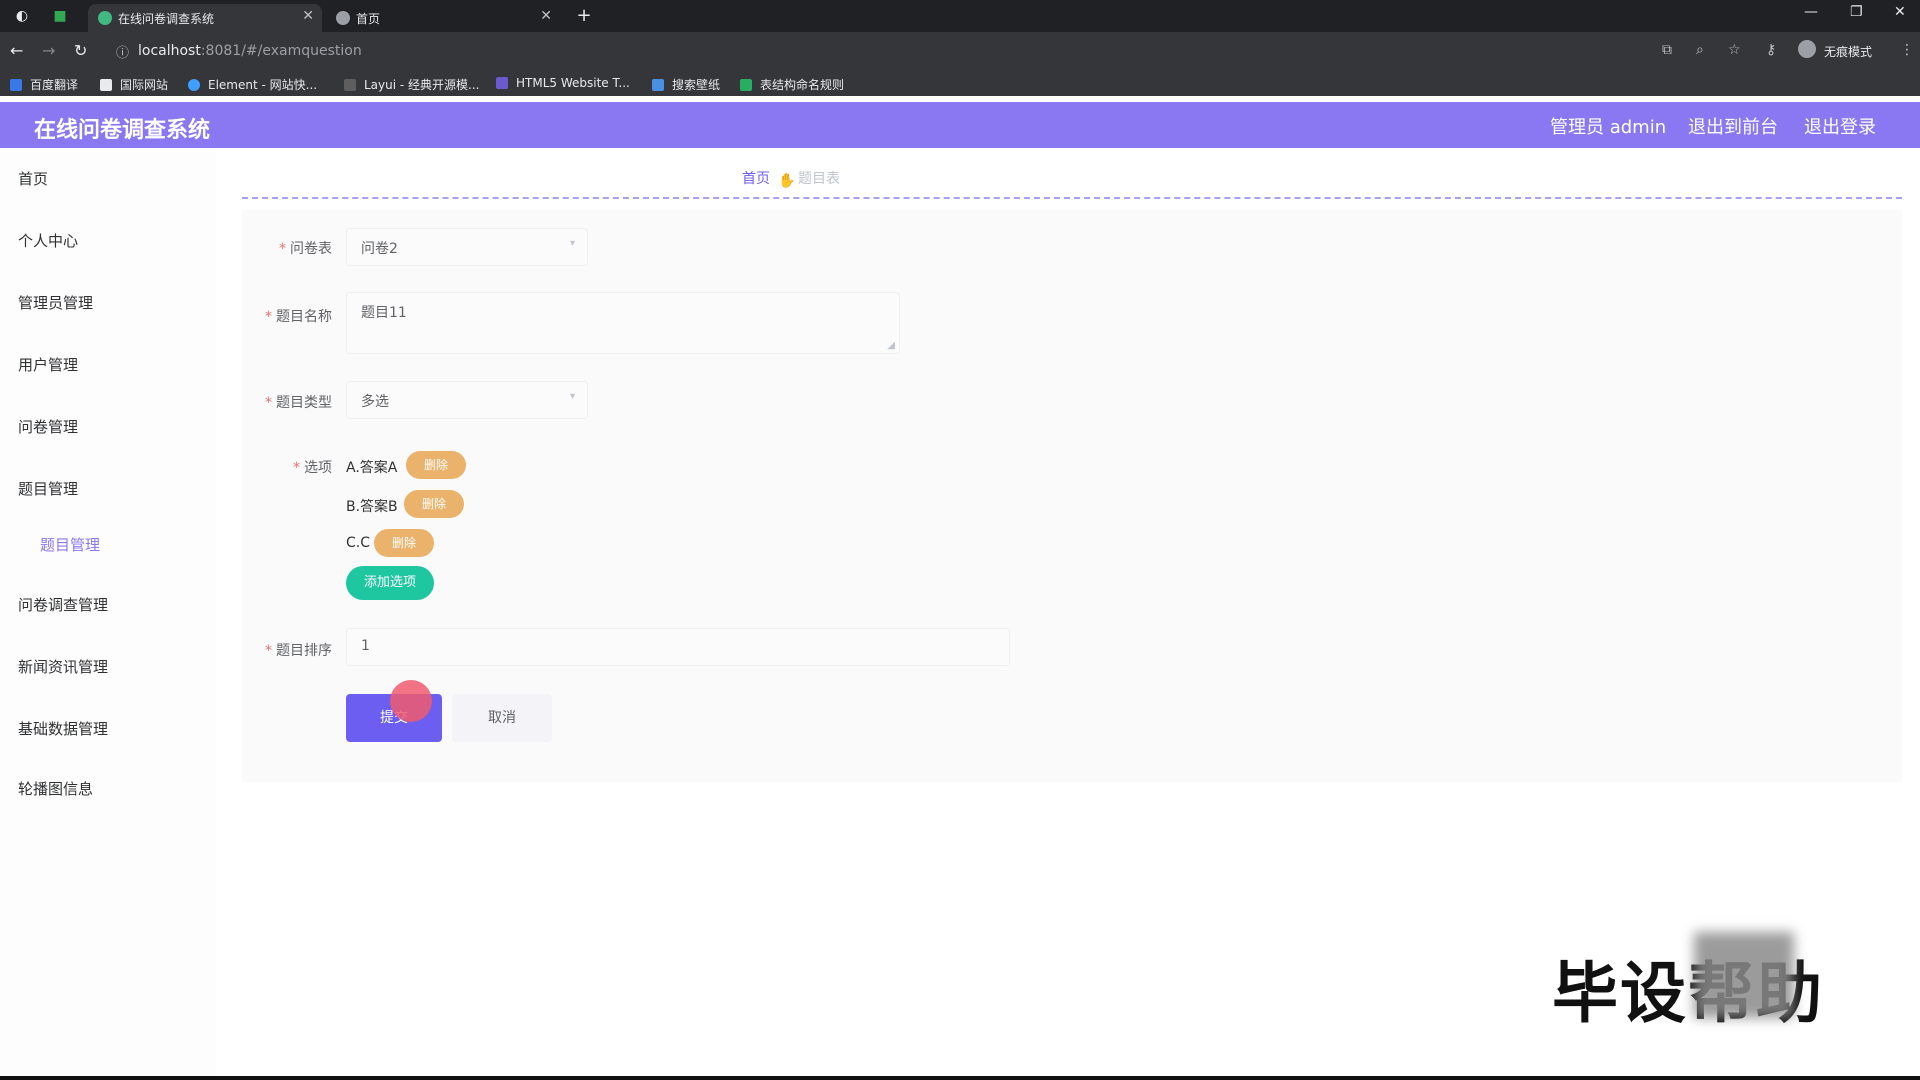 Image resolution: width=1920 pixels, height=1080 pixels. I want to click on sidebar-item-survey-results: 问卷调查管理, so click(63, 604).